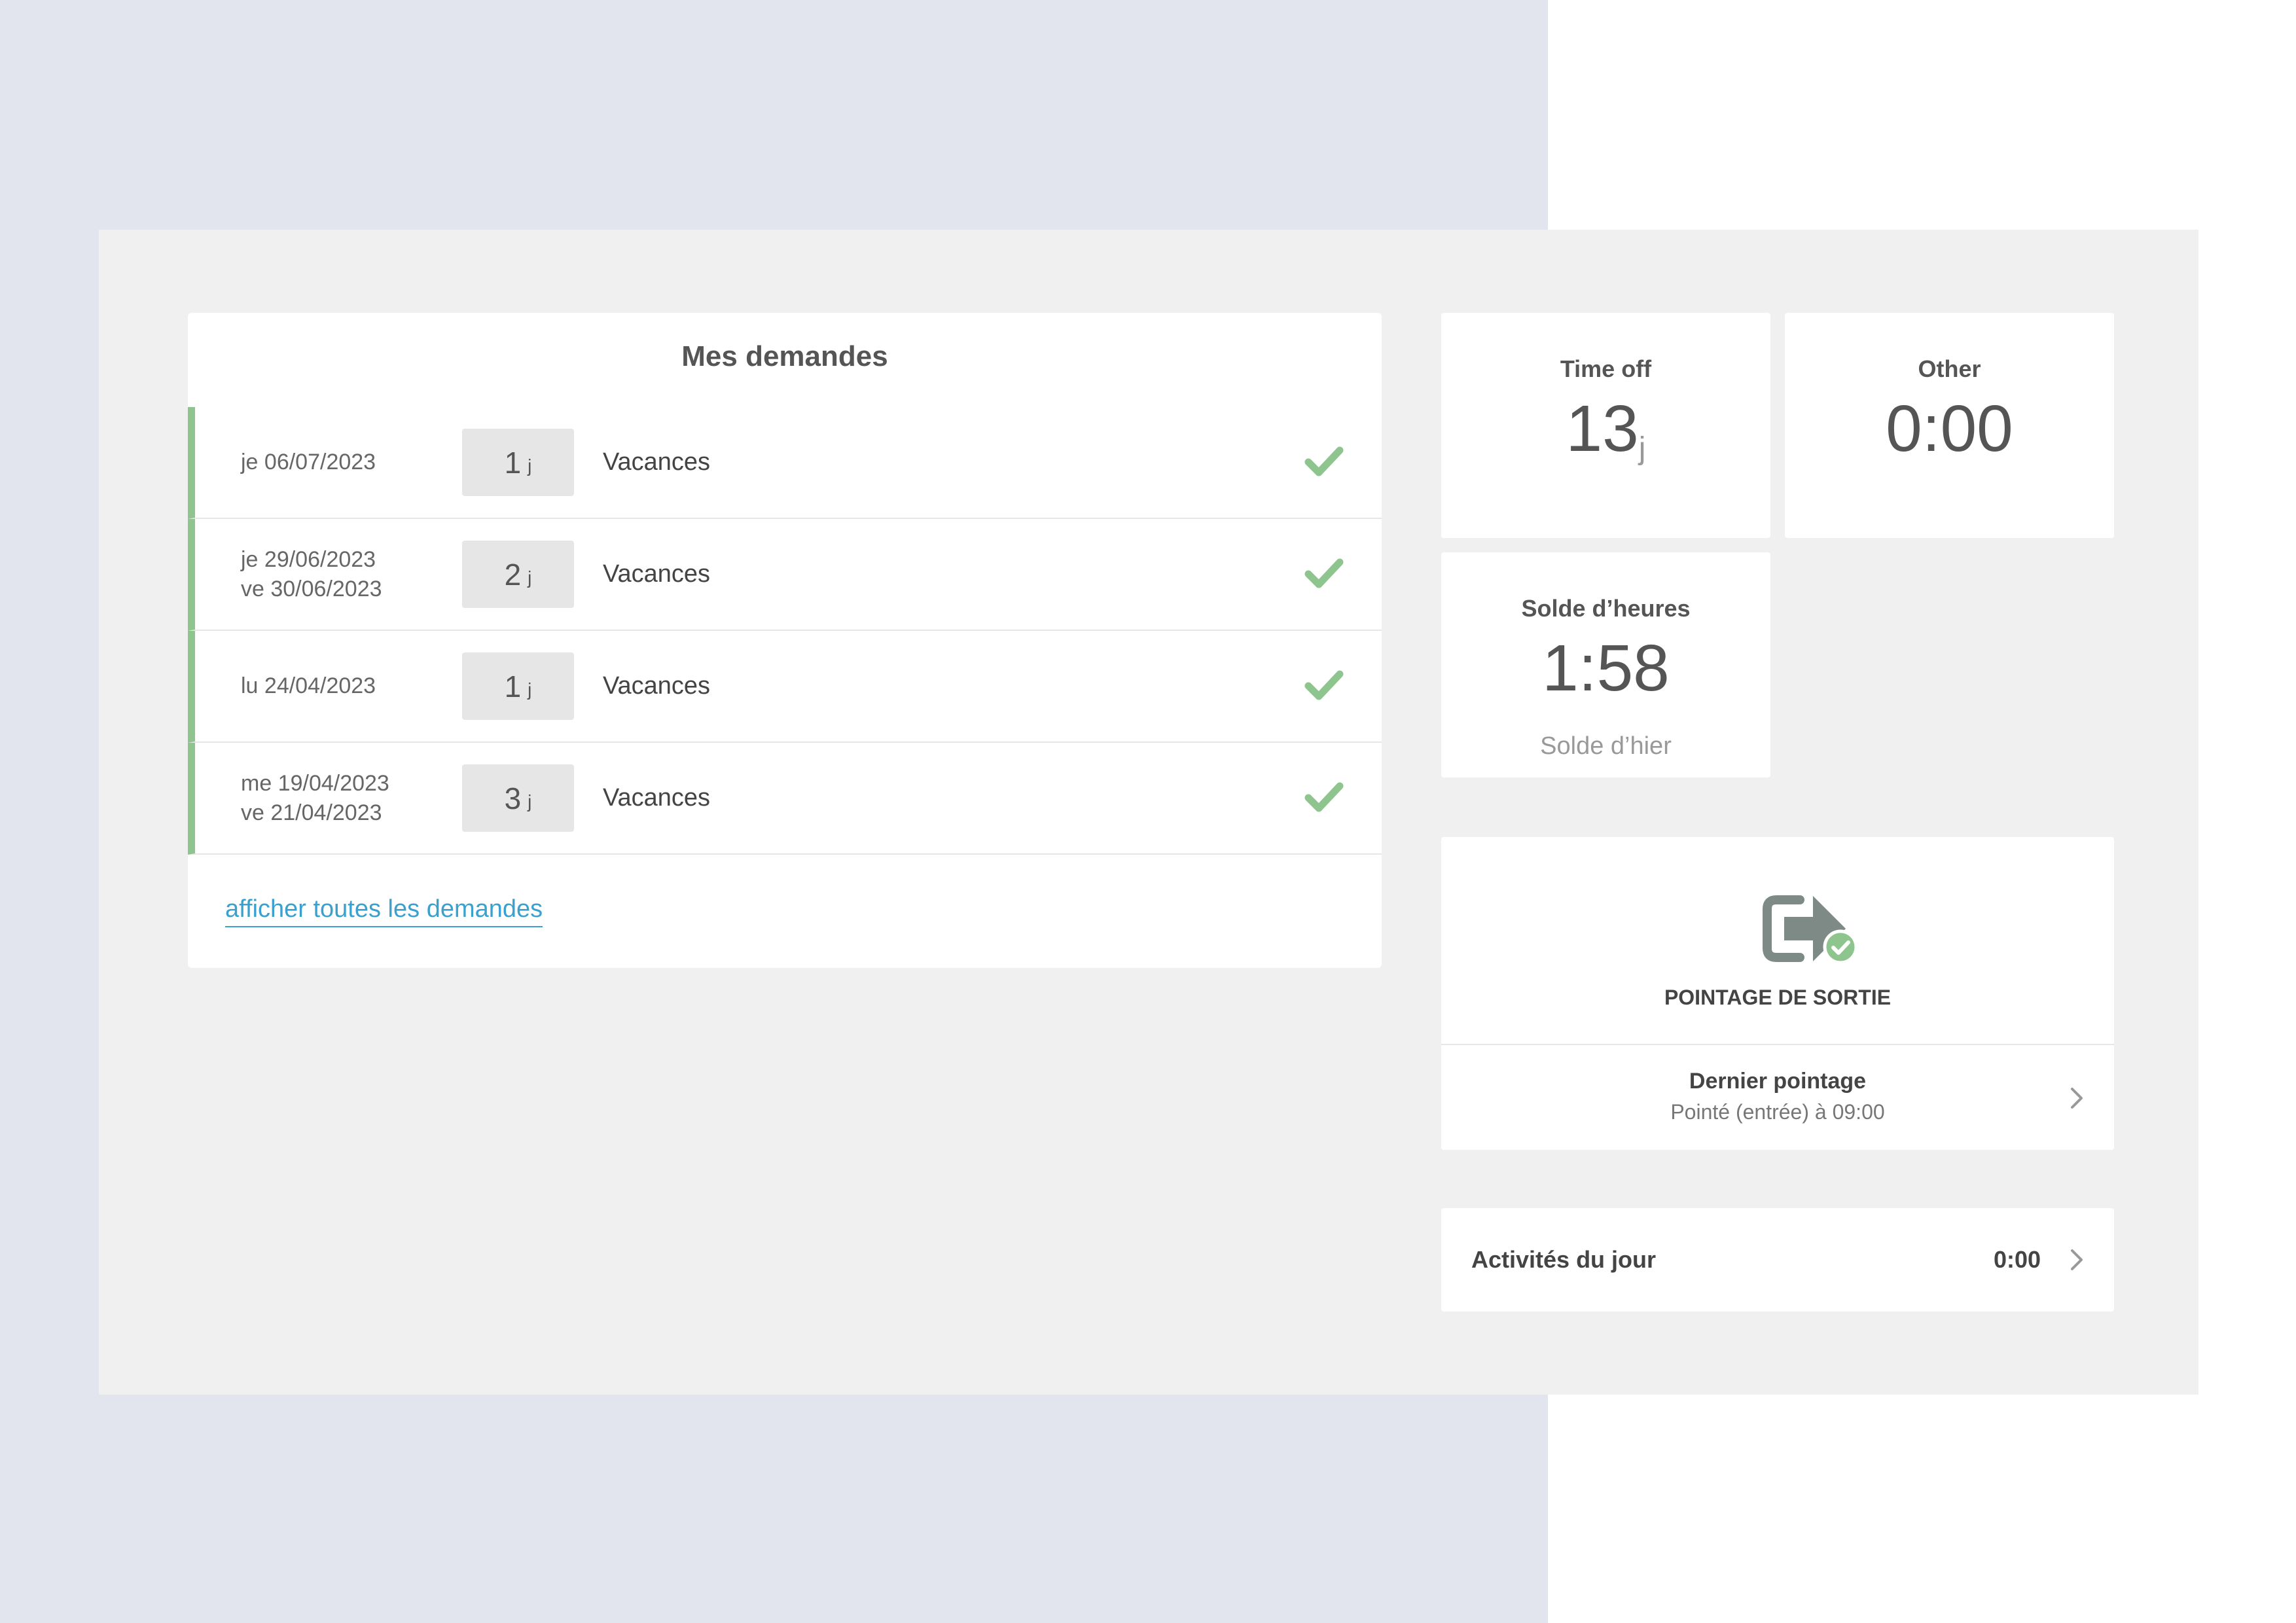  What do you see at coordinates (513, 574) in the screenshot?
I see `request-days: 2` at bounding box center [513, 574].